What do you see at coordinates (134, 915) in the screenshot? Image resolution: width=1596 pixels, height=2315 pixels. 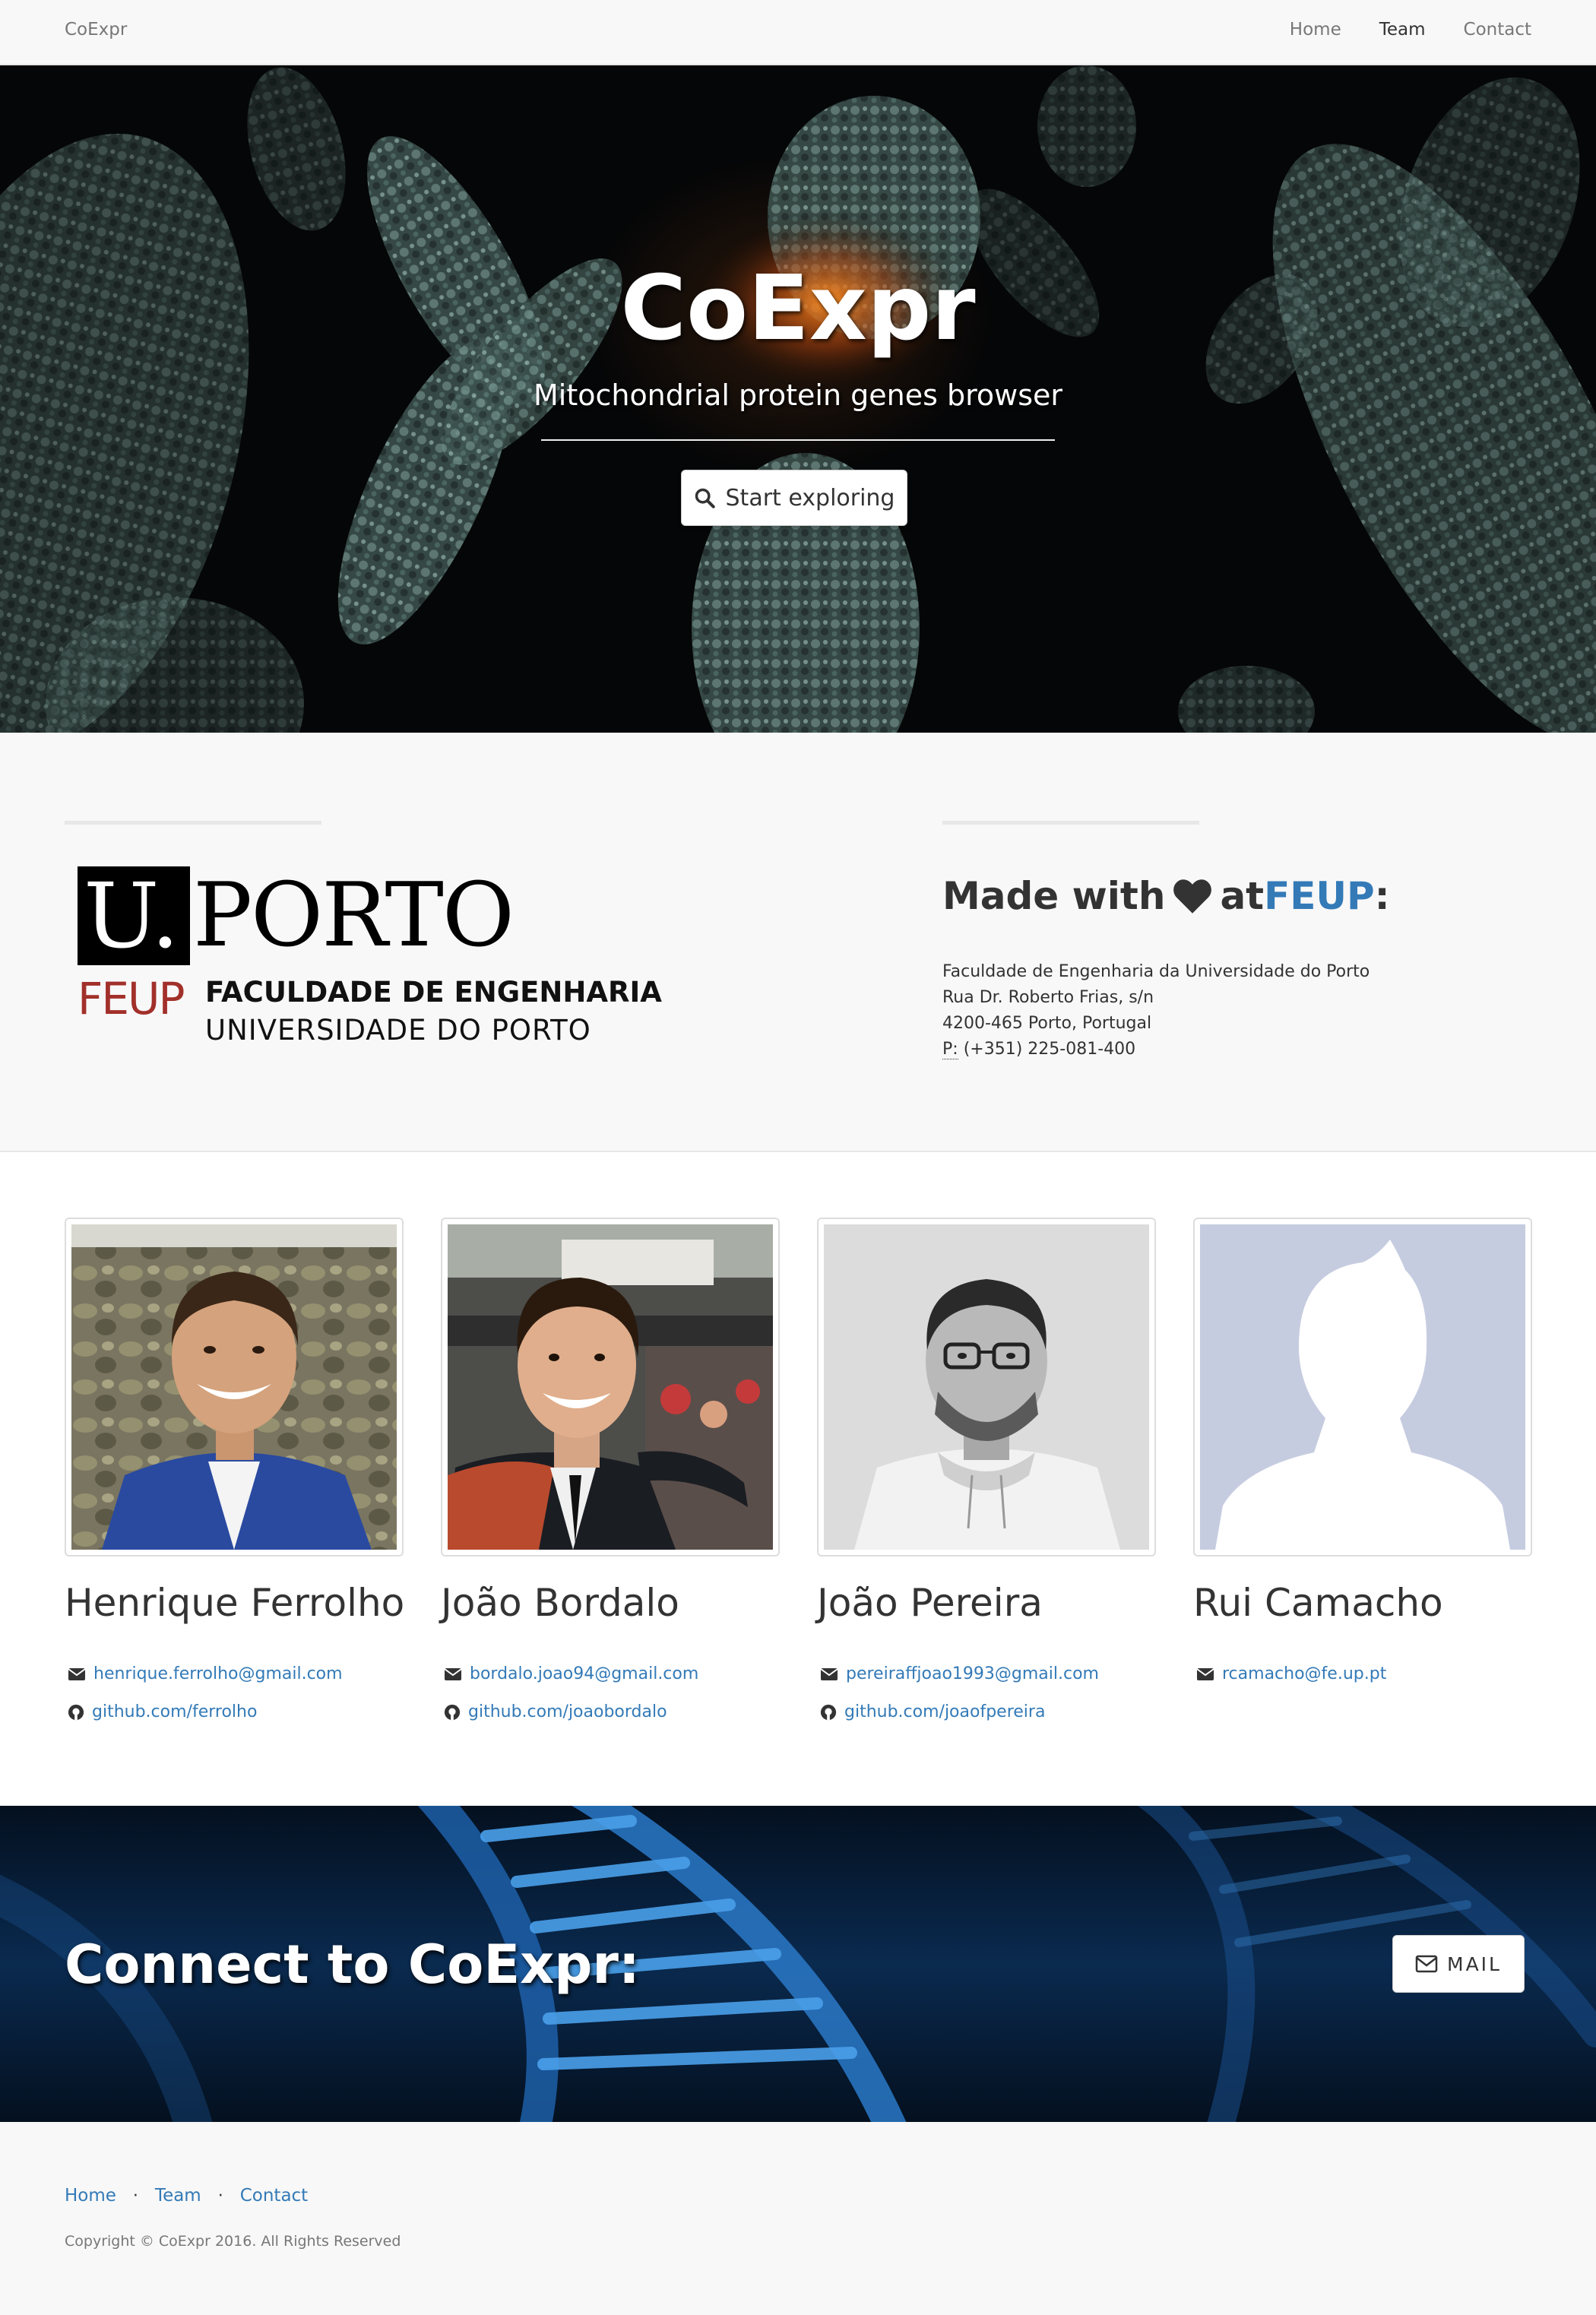 I see `logo-u-box: U.` at bounding box center [134, 915].